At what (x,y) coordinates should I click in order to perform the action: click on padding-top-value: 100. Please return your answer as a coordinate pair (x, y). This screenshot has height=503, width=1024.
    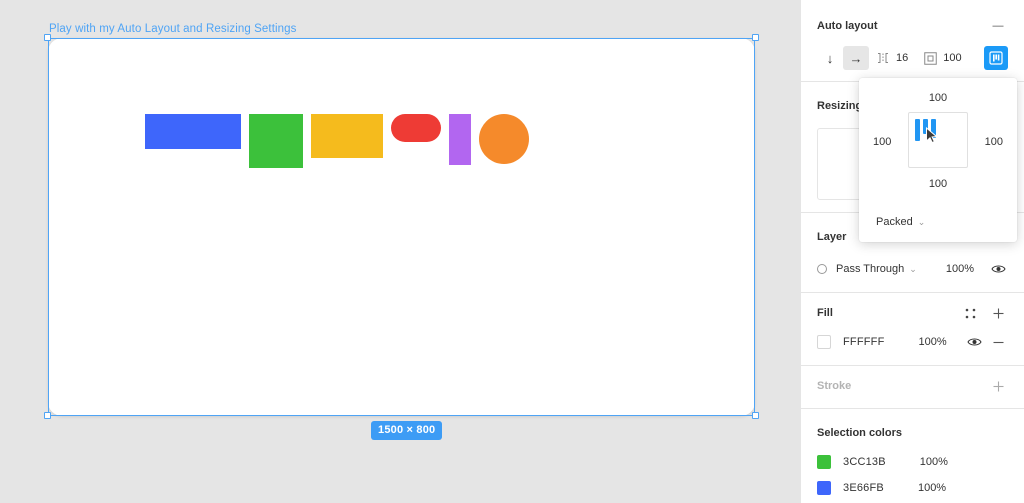
    Looking at the image, I should click on (938, 98).